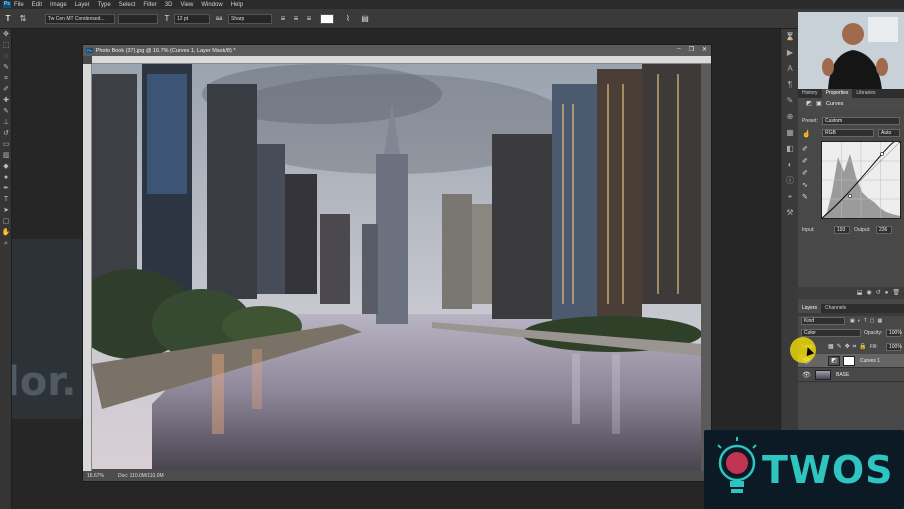 This screenshot has height=509, width=904. I want to click on minimize-icon: –, so click(678, 49).